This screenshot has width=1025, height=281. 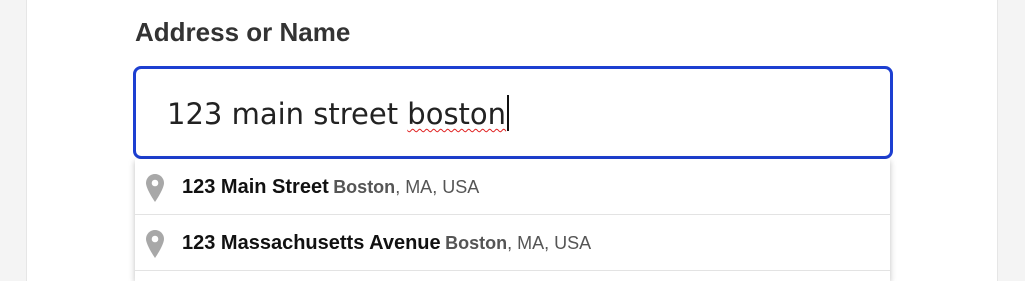 I want to click on suggestion-main-text: 123 Main Street, so click(x=255, y=187).